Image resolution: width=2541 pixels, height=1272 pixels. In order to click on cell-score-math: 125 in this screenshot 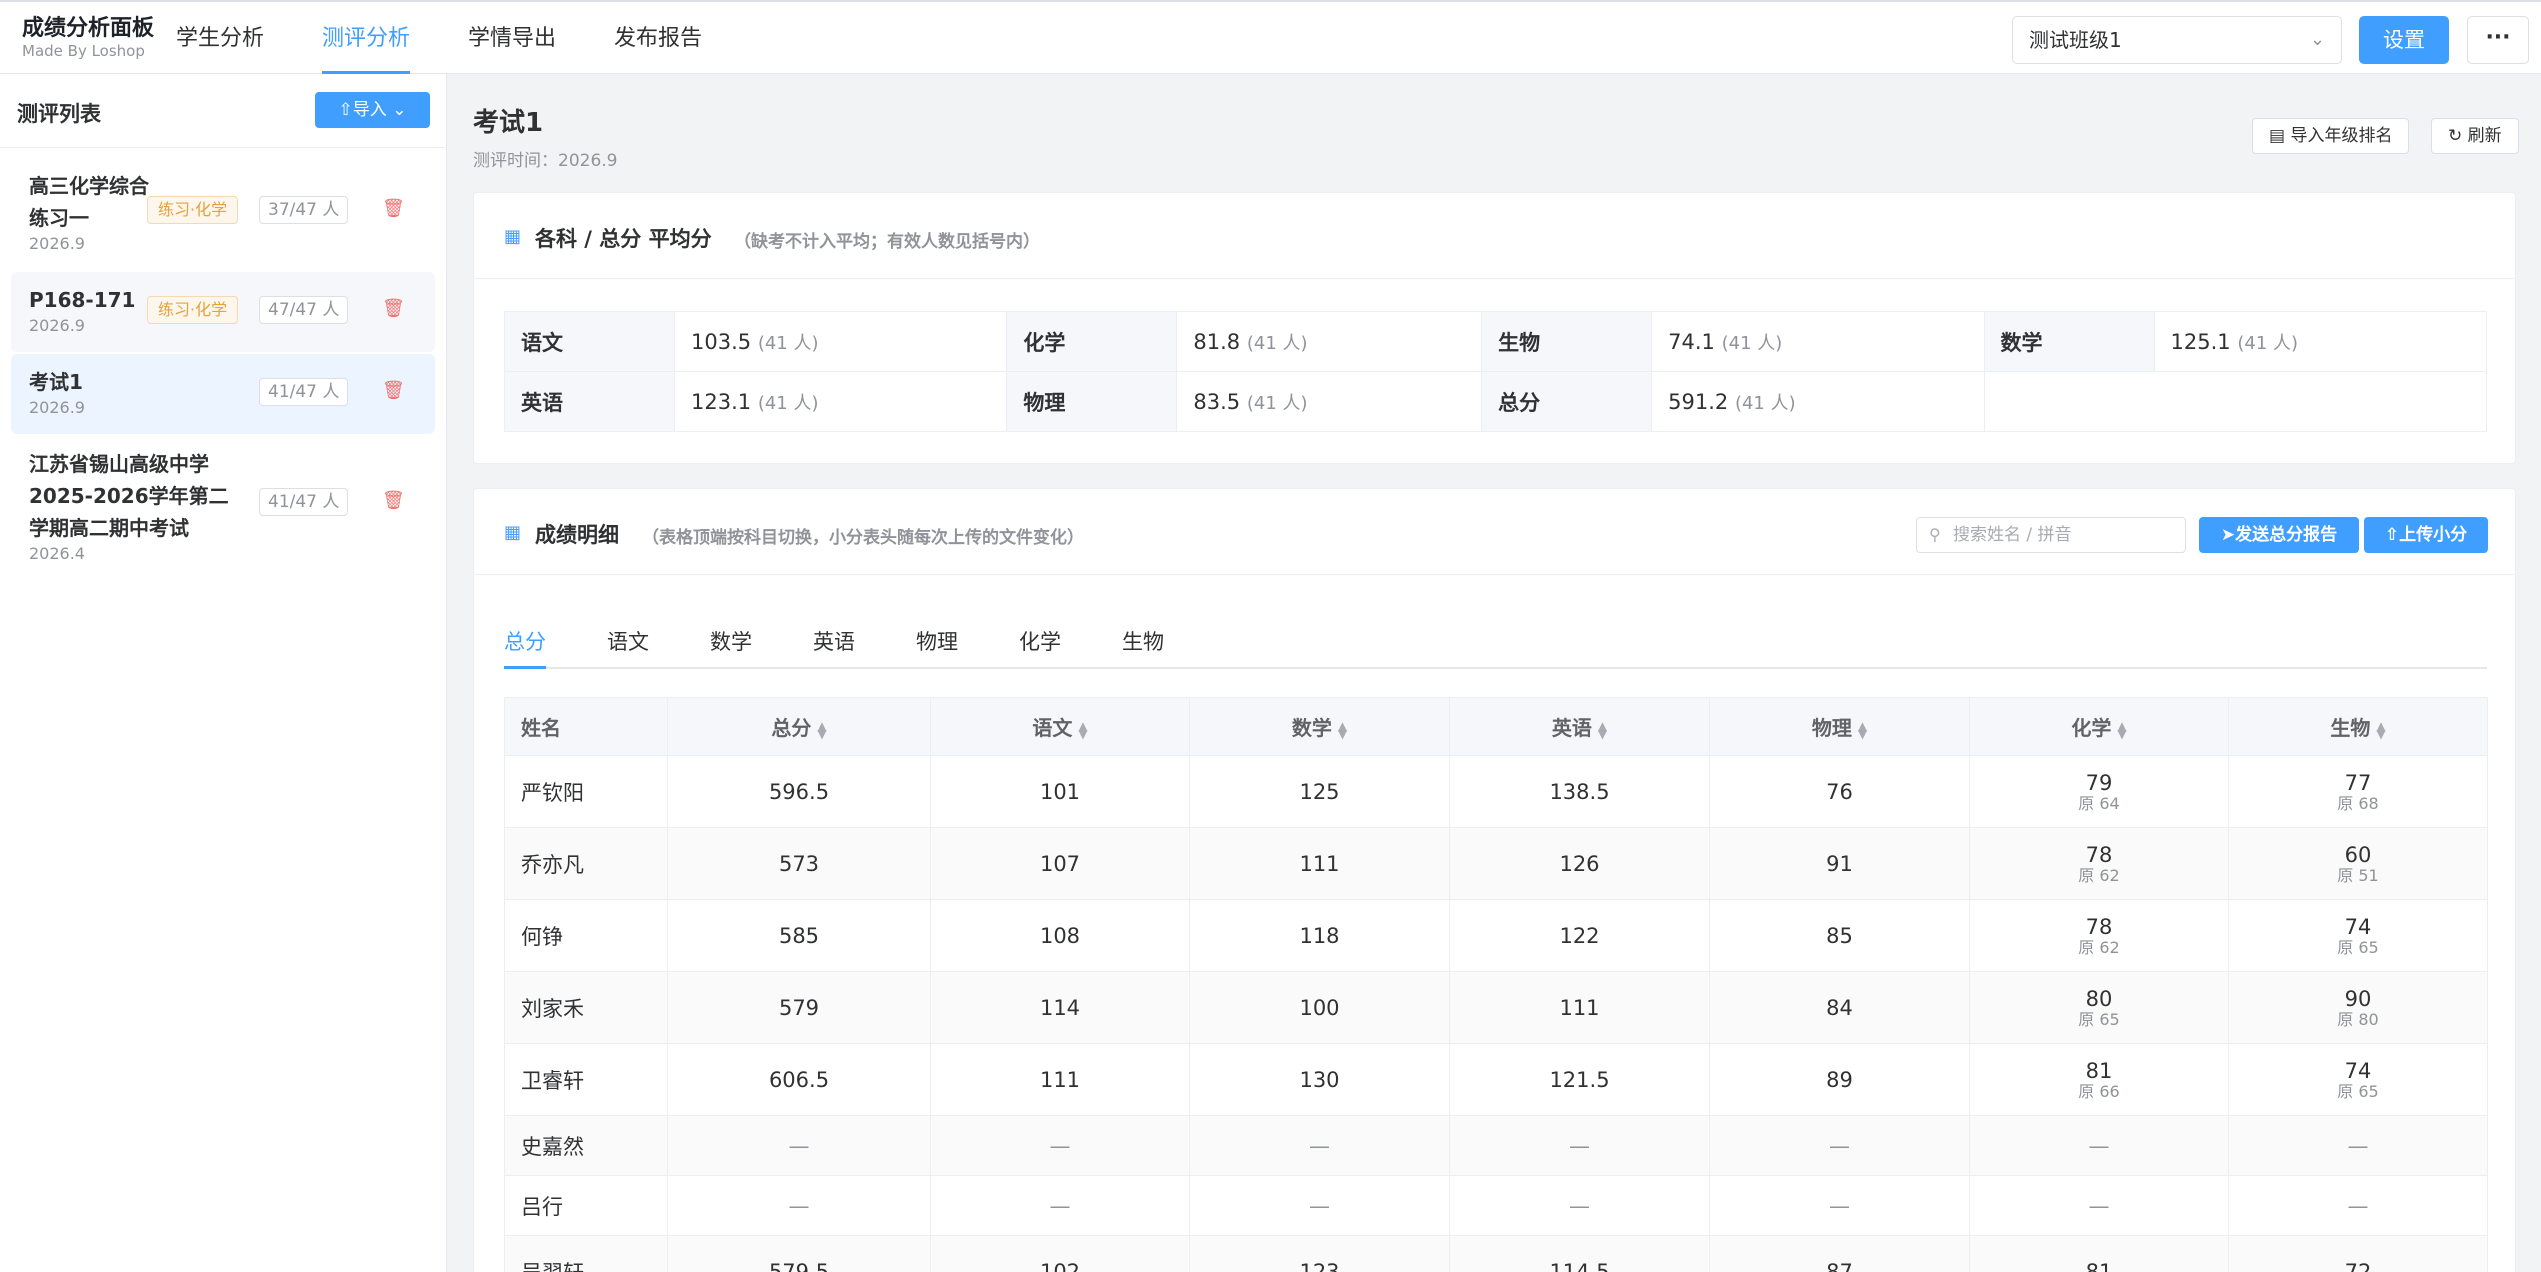, I will do `click(1319, 791)`.